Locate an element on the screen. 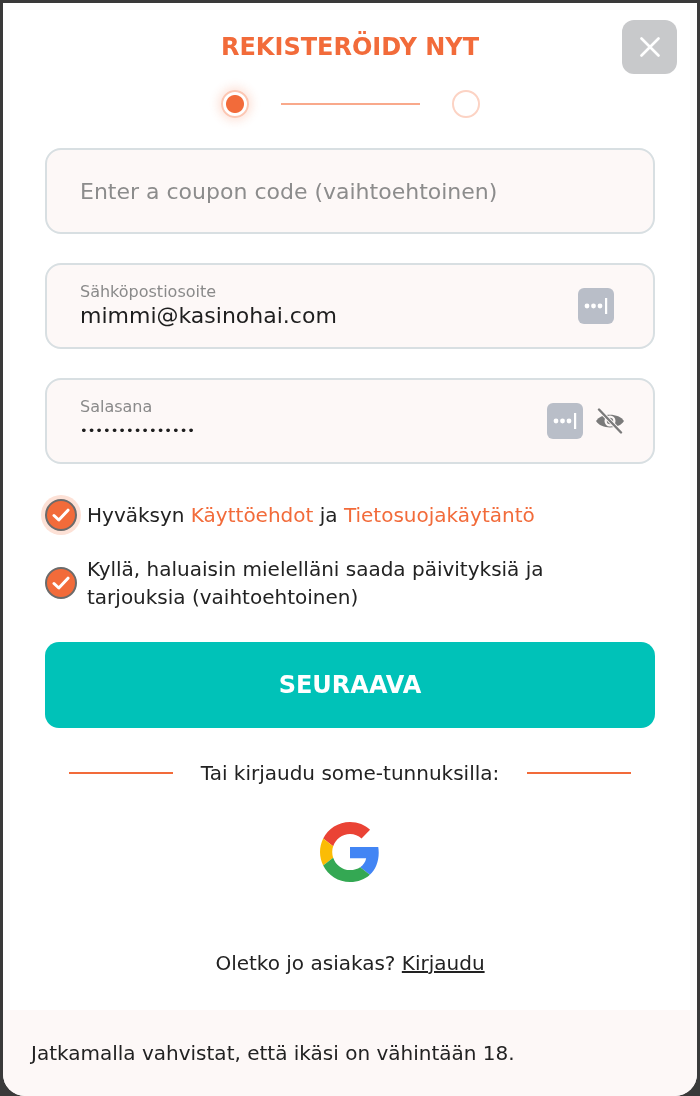 The width and height of the screenshot is (700, 1096). coupon-code-field: Enter a coupon code (vaihtoehtoinen) is located at coordinates (350, 191).